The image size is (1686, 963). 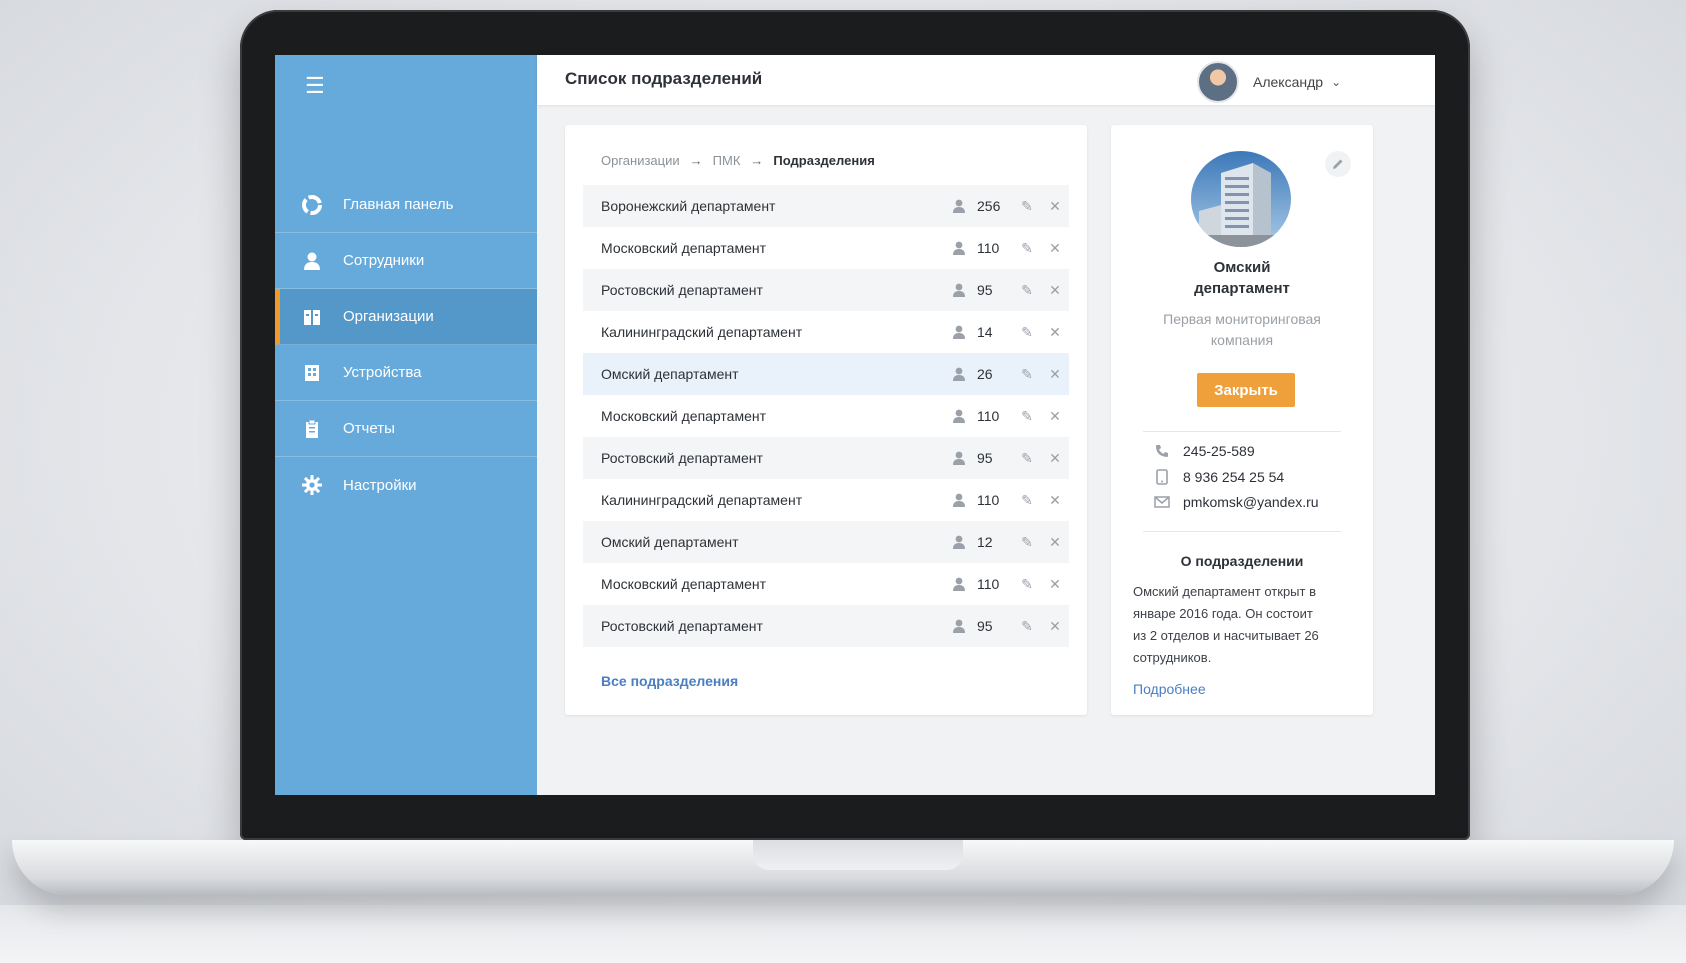 I want to click on department-title: Омский департамент, so click(x=1242, y=278).